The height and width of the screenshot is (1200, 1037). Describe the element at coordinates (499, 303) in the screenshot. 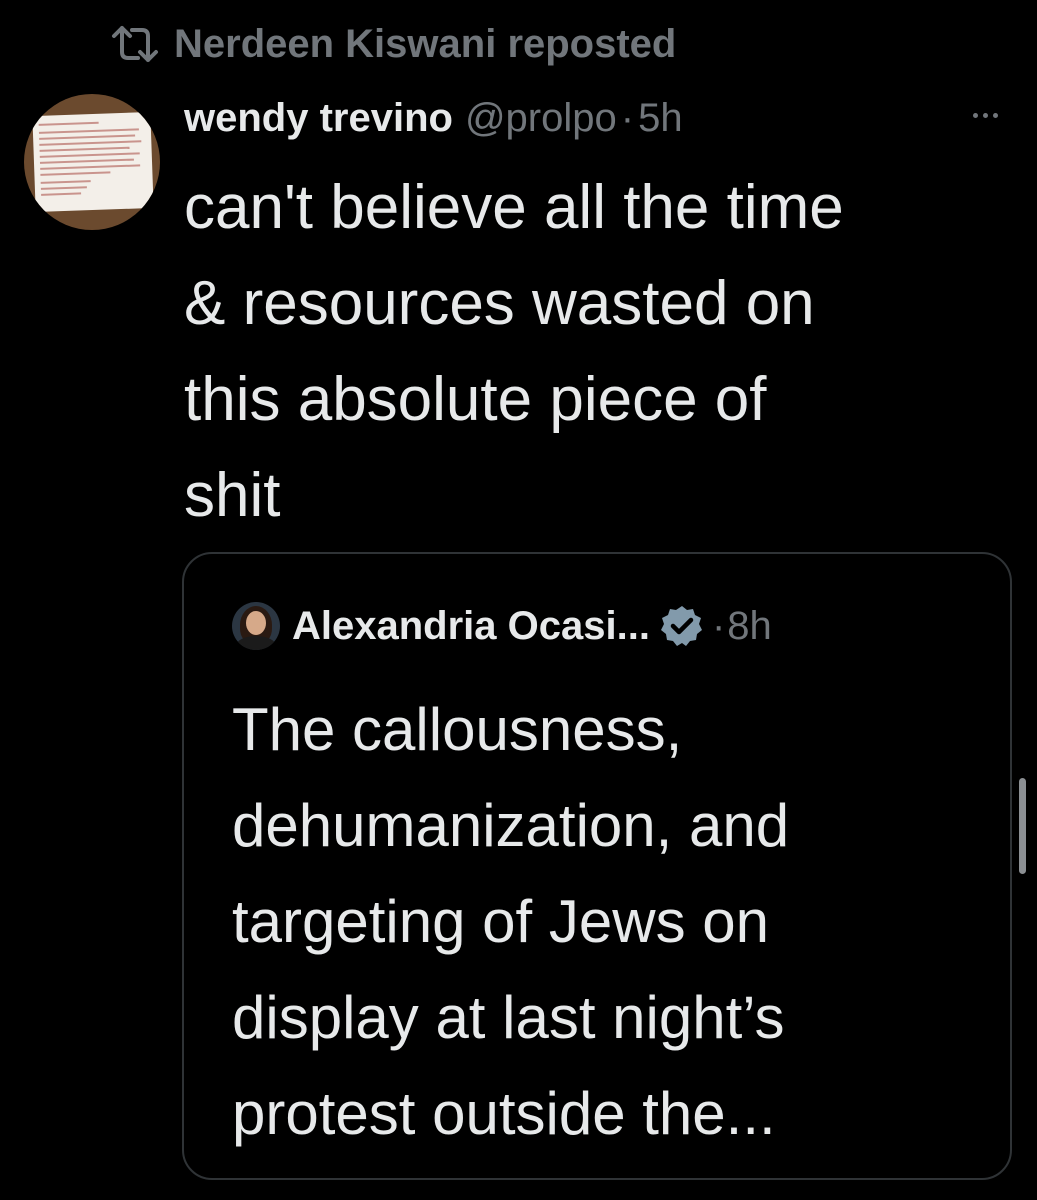

I see `tweet-text-line: & resources wasted on` at that location.